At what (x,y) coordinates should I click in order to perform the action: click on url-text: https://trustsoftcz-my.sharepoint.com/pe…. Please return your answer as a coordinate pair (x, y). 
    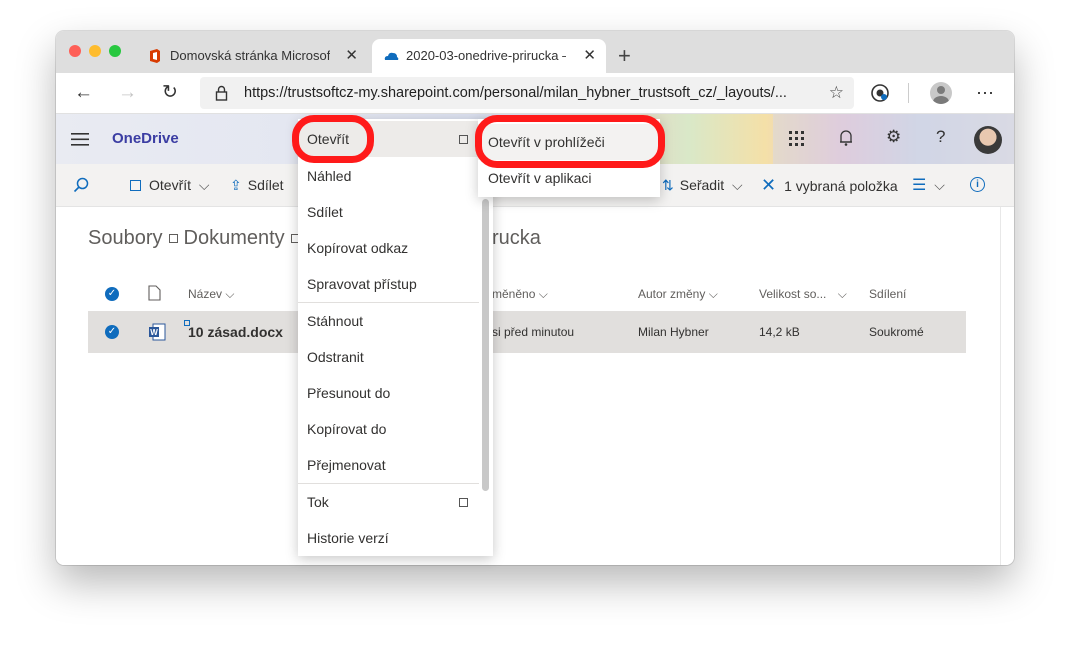
    Looking at the image, I should click on (515, 93).